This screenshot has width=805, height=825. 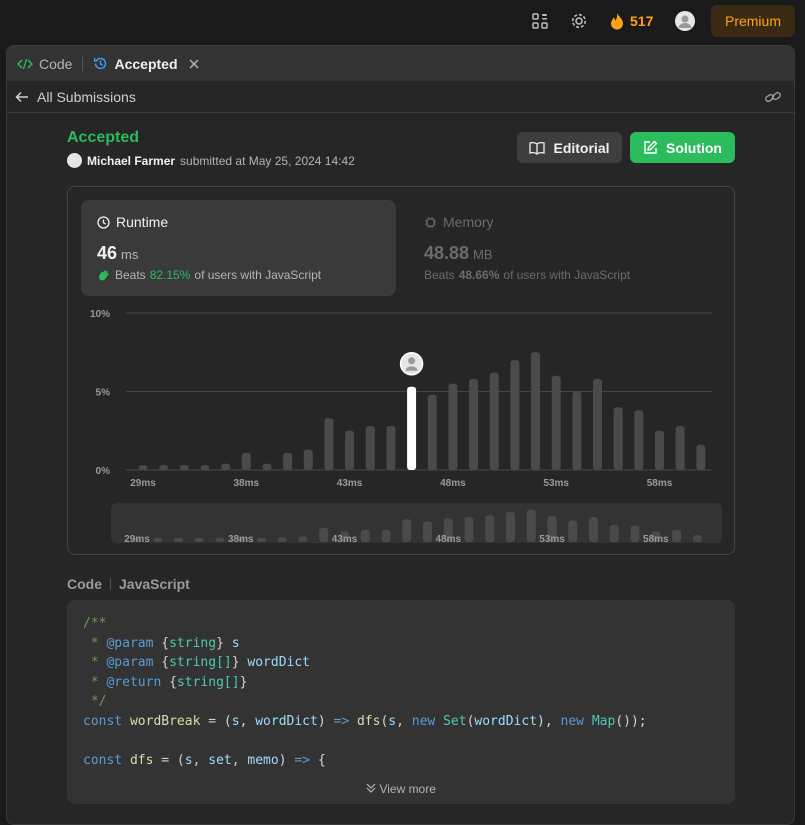 I want to click on editorial-label: Editorial, so click(x=581, y=147).